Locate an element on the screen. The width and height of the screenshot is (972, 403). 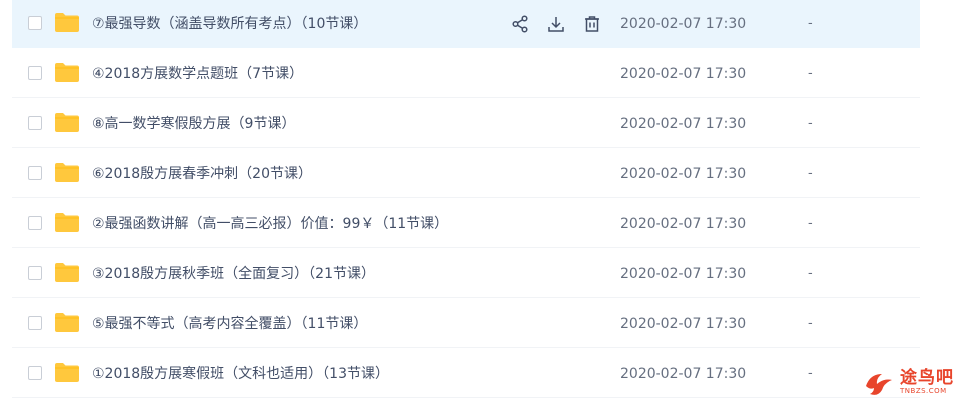
file-name: ③2018殷方展秋季班（全面复习）（21节课） is located at coordinates (233, 274).